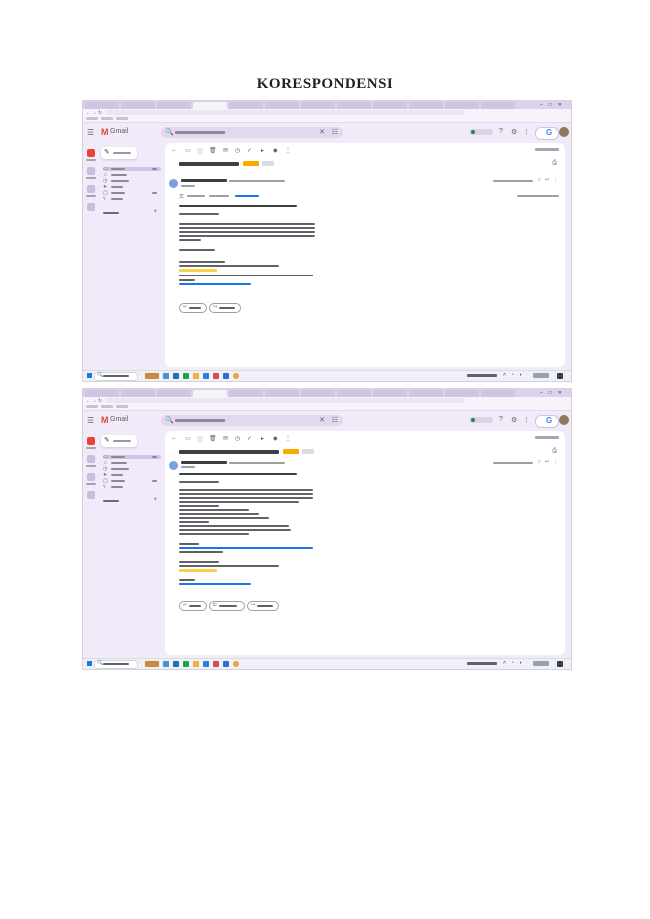  I want to click on sidebar-item-sent: ➤, so click(132, 475).